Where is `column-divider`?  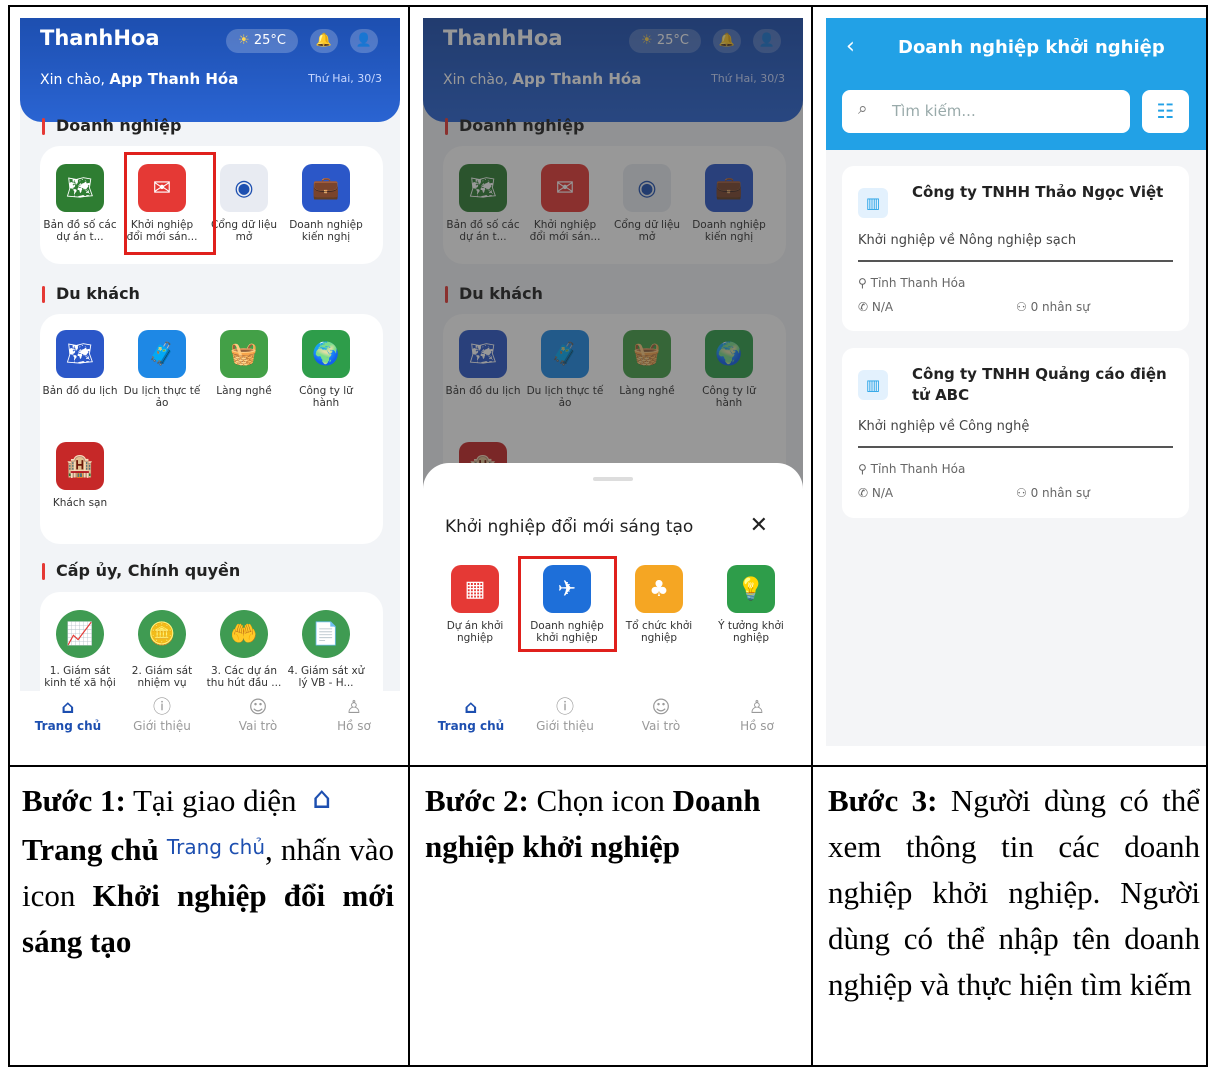 column-divider is located at coordinates (409, 536).